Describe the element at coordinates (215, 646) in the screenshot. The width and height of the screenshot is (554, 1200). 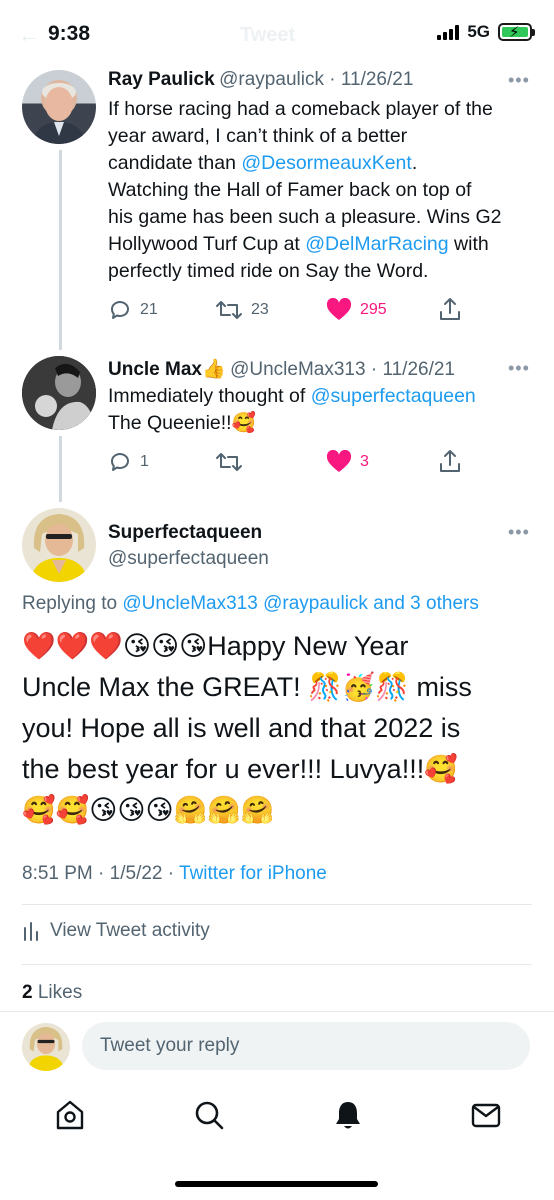
I see `text-line: ❤️❤️❤️😘😘😘Happy New Year` at that location.